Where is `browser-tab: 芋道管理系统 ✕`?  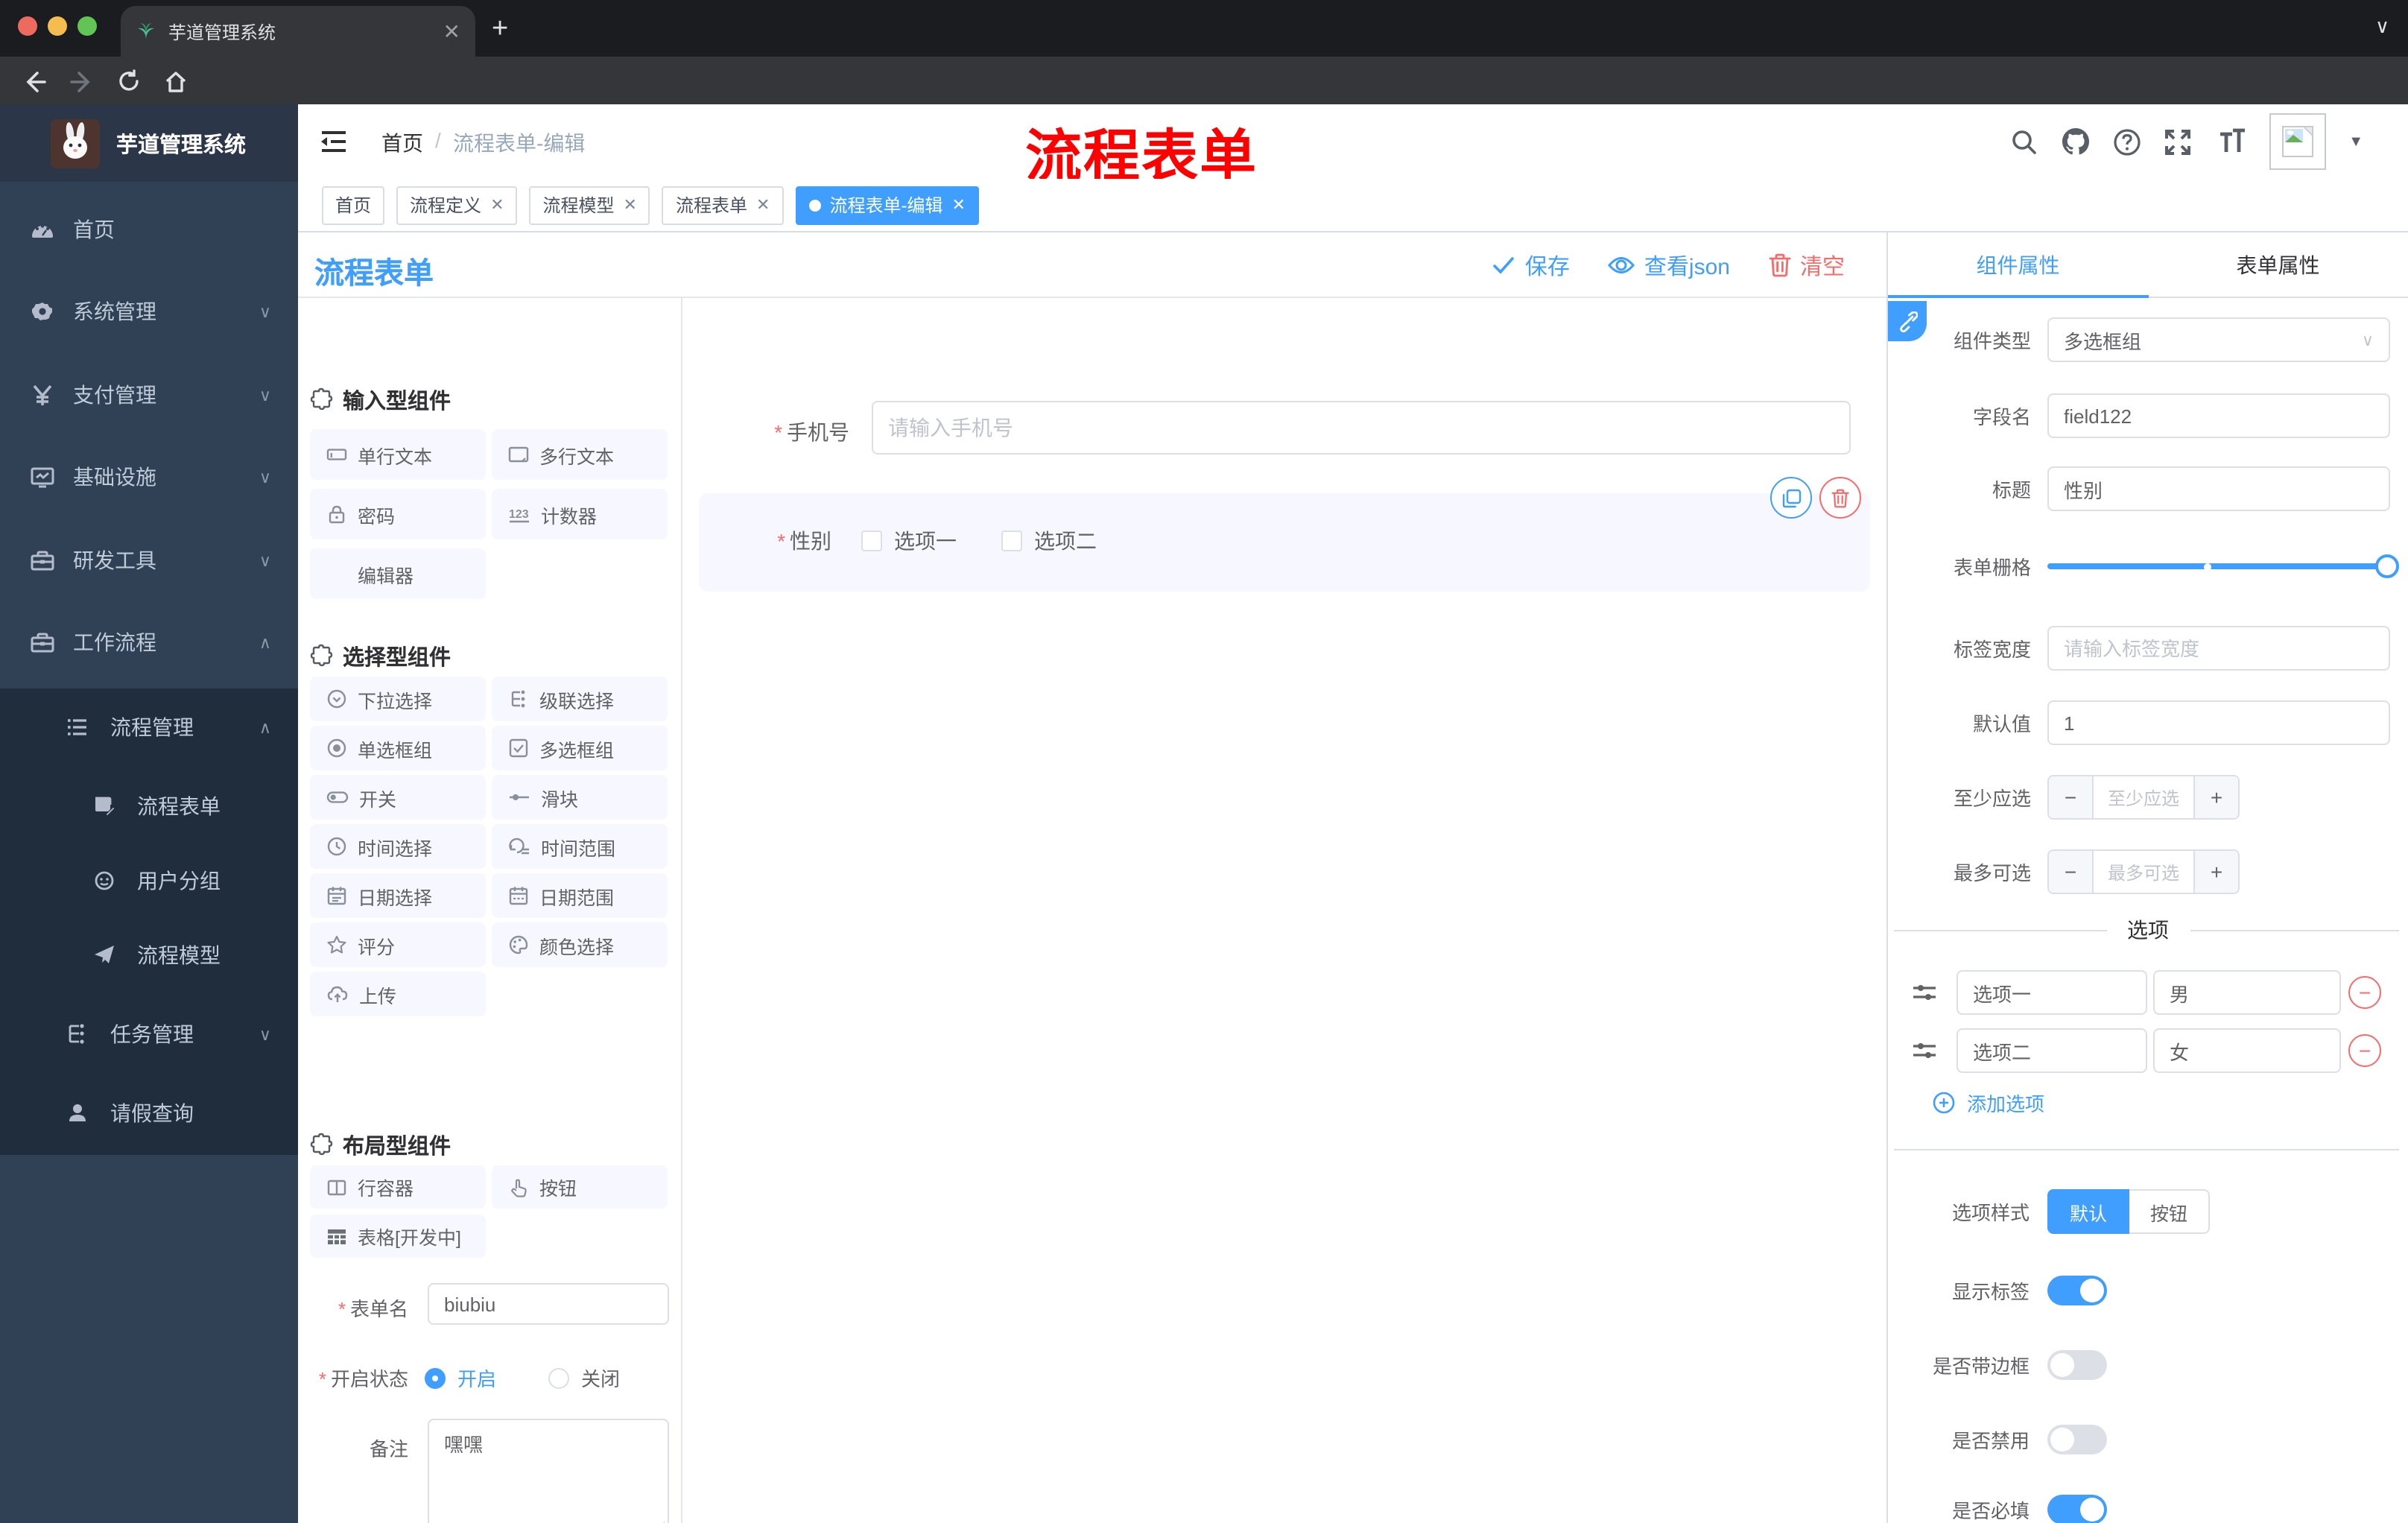 browser-tab: 芋道管理系统 ✕ is located at coordinates (298, 32).